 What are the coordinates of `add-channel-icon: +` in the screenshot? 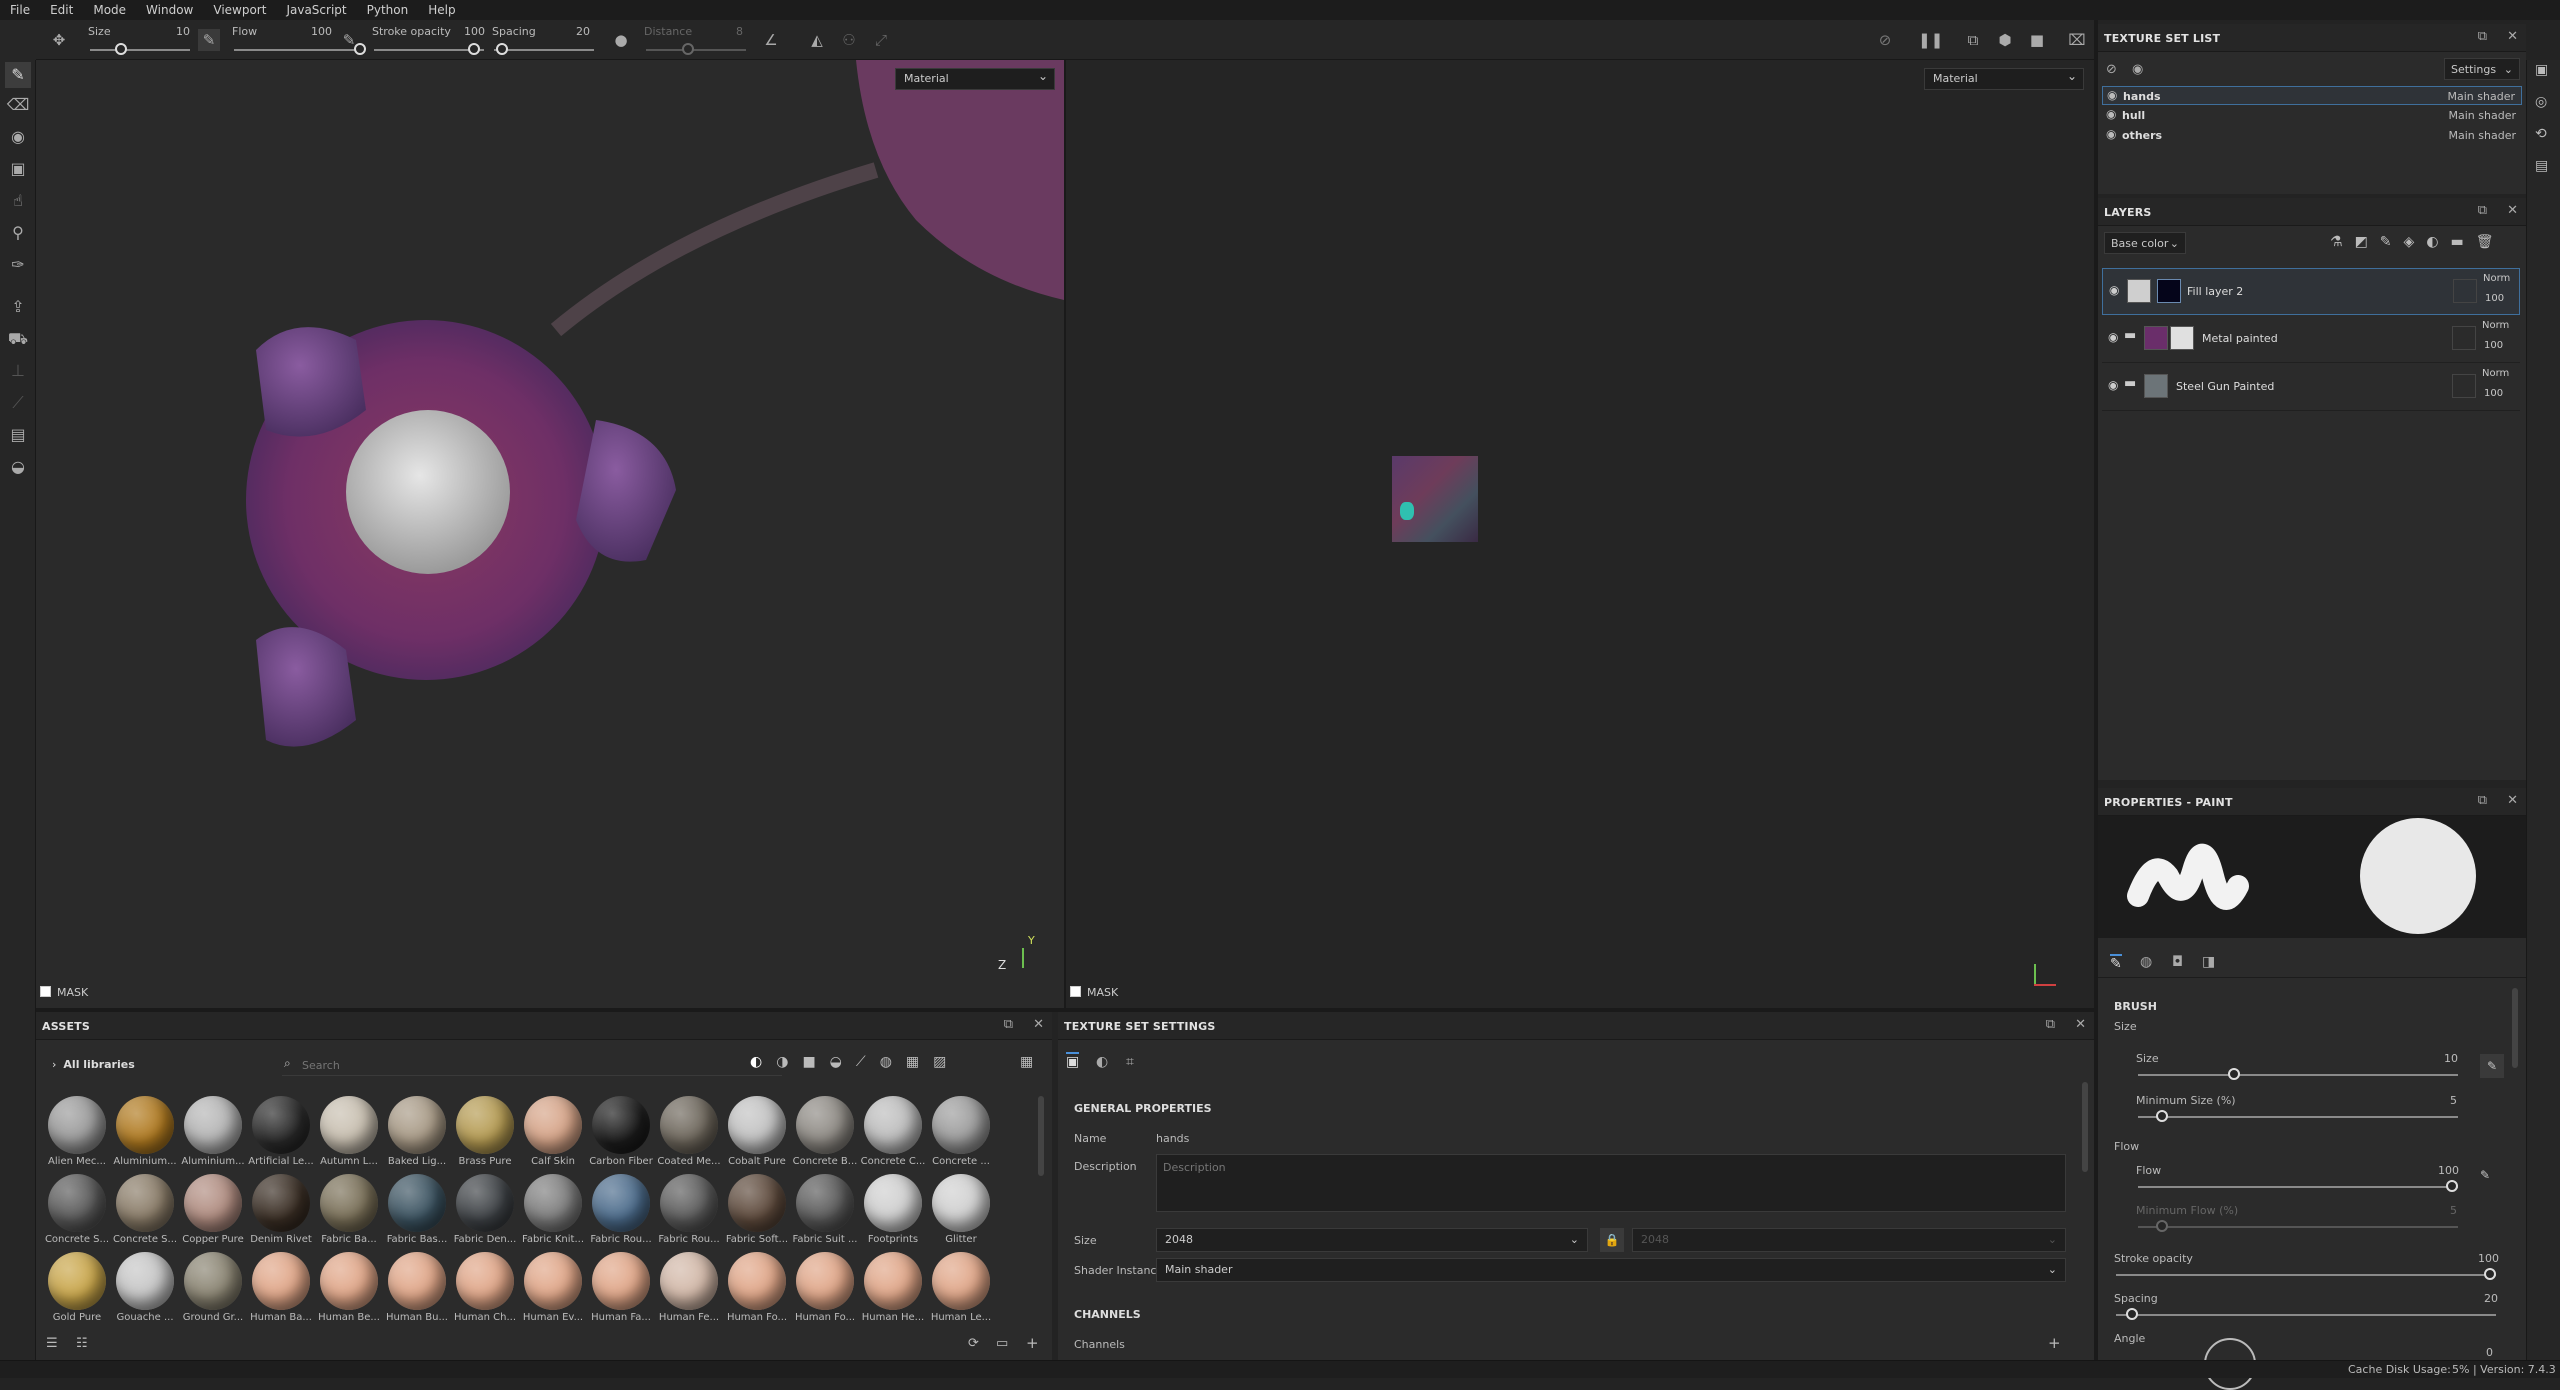 It's located at (2054, 1343).